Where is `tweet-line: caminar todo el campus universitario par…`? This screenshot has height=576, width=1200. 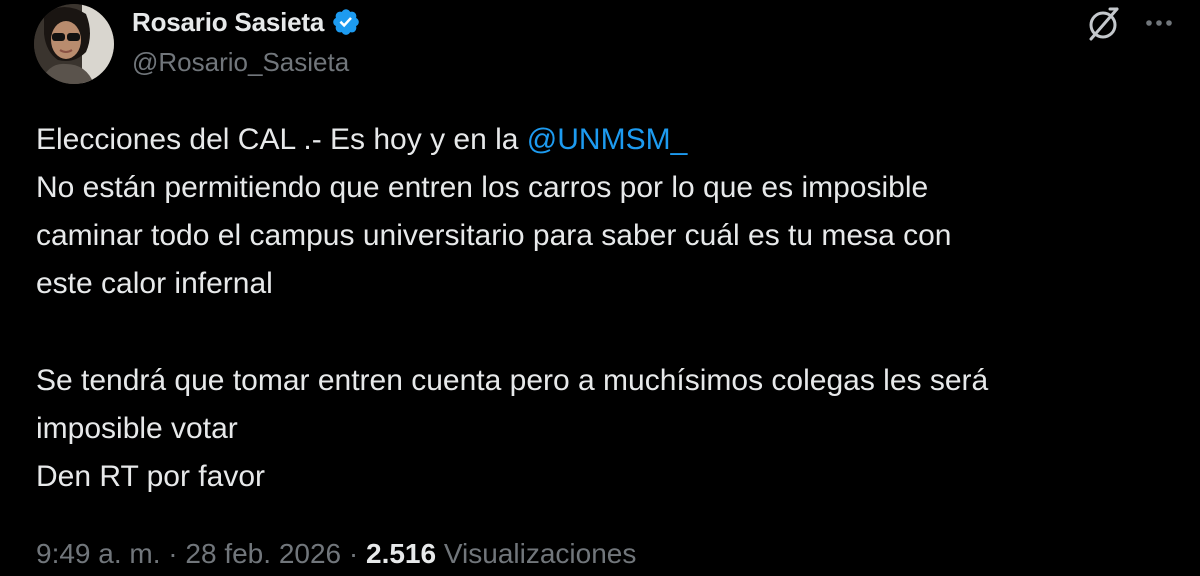 tweet-line: caminar todo el campus universitario par… is located at coordinates (494, 235).